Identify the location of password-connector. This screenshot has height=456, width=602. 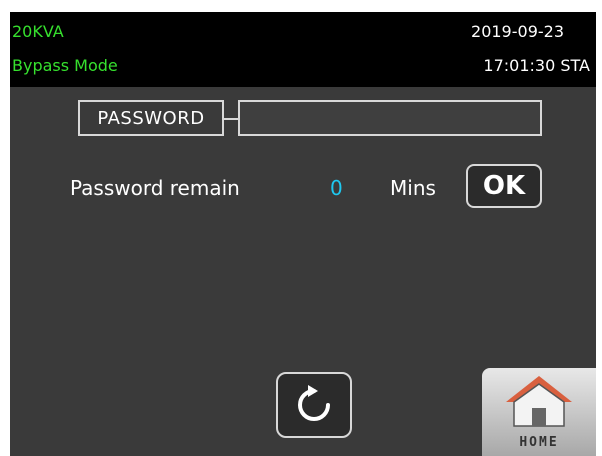
(231, 119).